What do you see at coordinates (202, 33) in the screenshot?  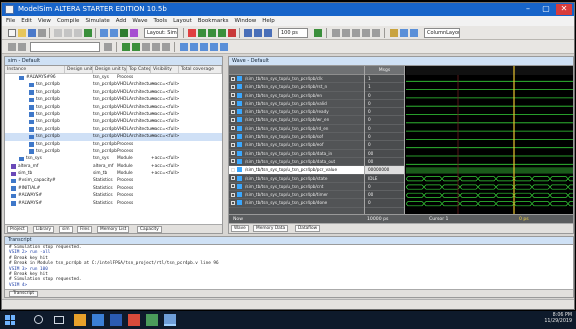 I see `run-icon` at bounding box center [202, 33].